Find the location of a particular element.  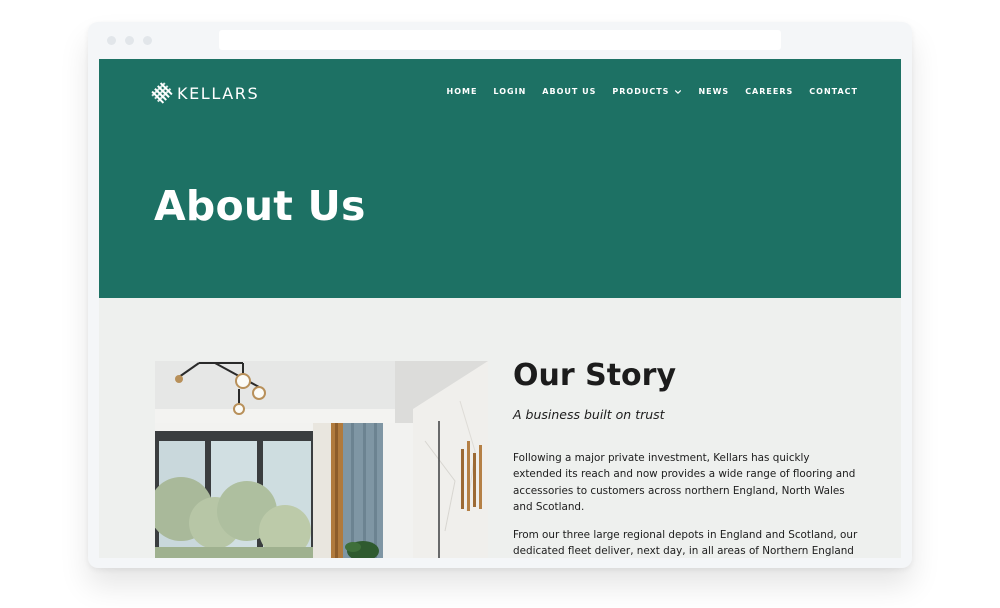

nav-login-label: LOGIN is located at coordinates (510, 91).